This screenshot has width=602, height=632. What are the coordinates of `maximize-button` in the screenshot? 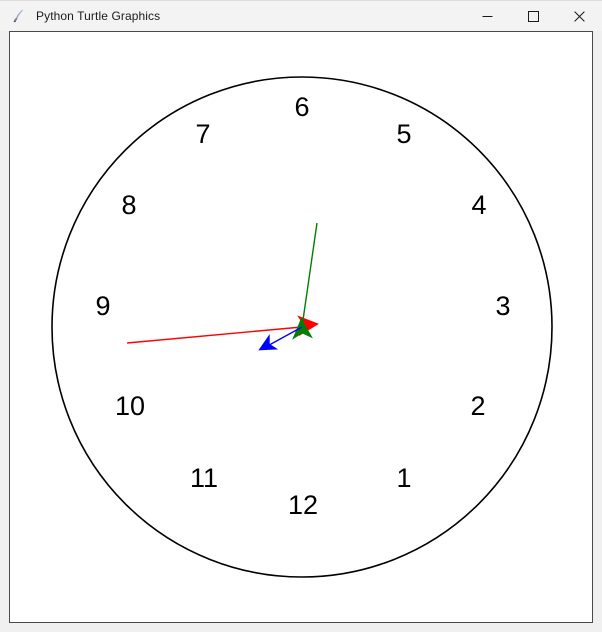 It's located at (533, 16).